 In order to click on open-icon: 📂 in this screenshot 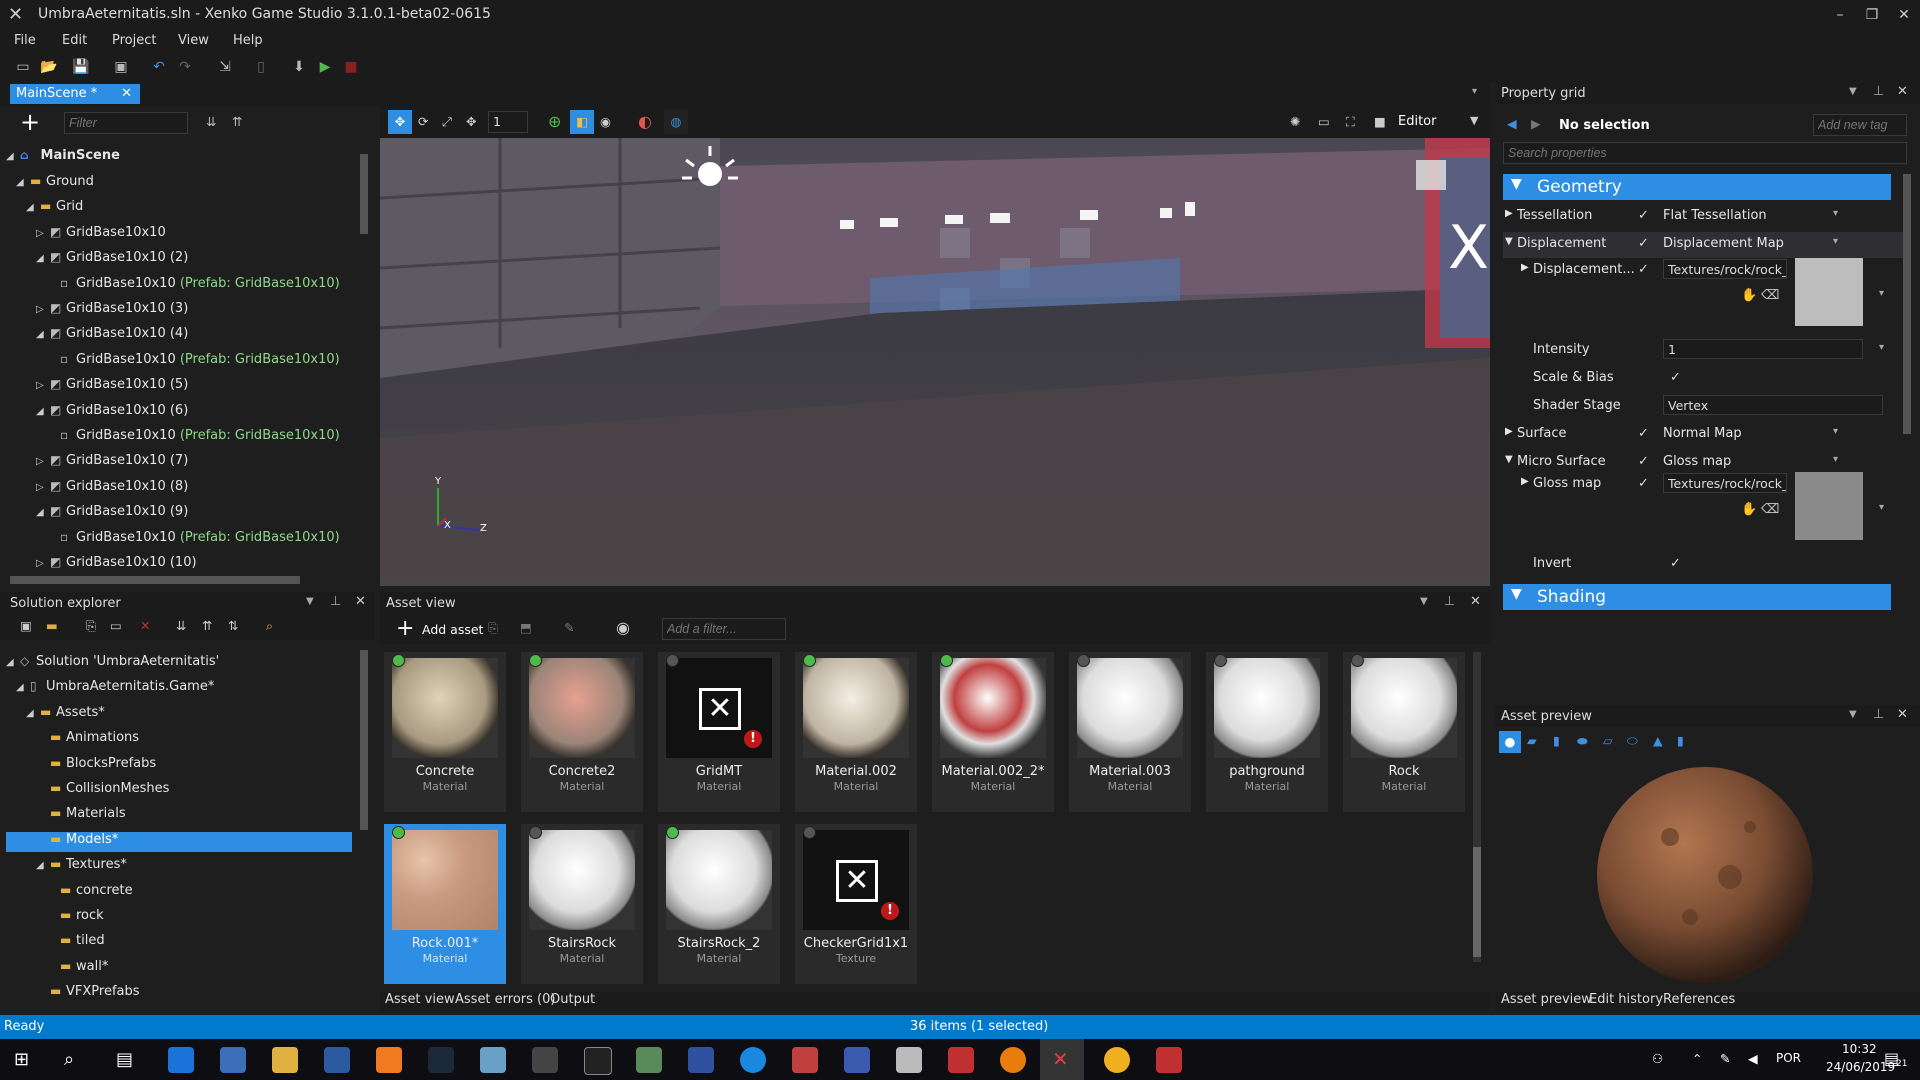, I will do `click(49, 67)`.